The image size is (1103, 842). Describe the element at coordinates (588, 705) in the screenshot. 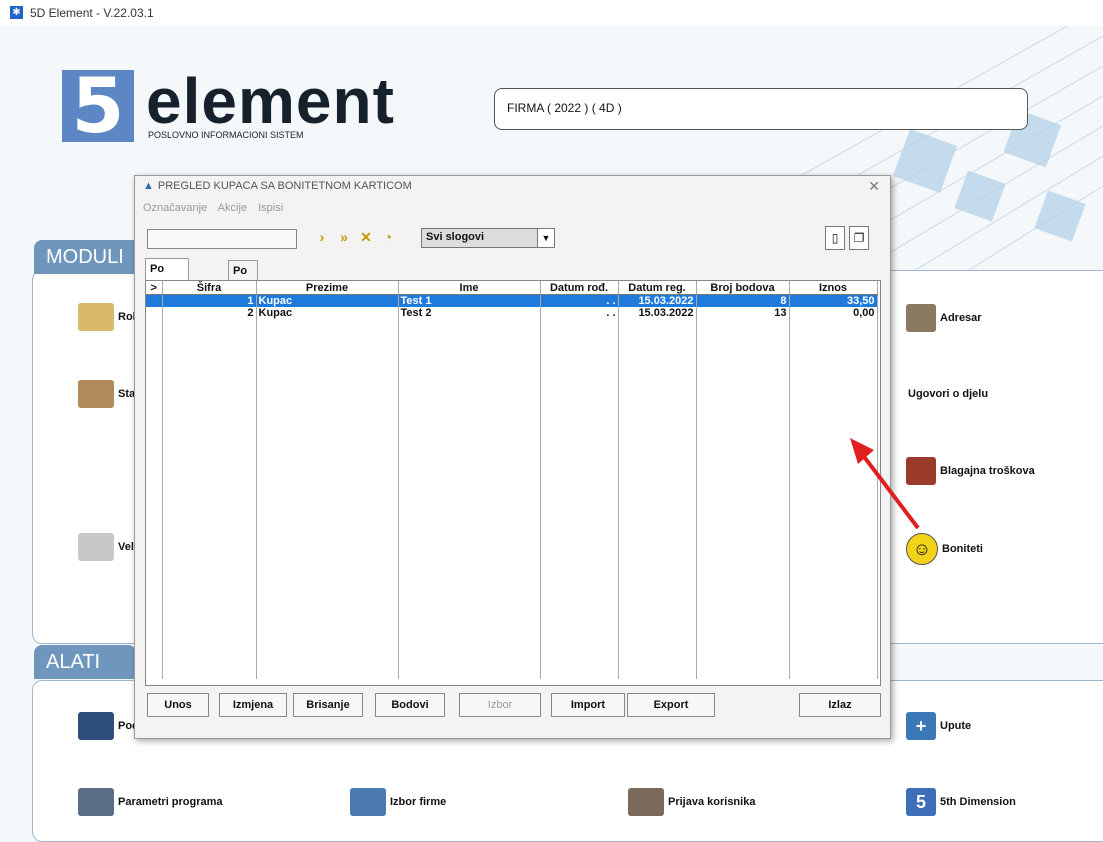

I see `import-button: Import` at that location.